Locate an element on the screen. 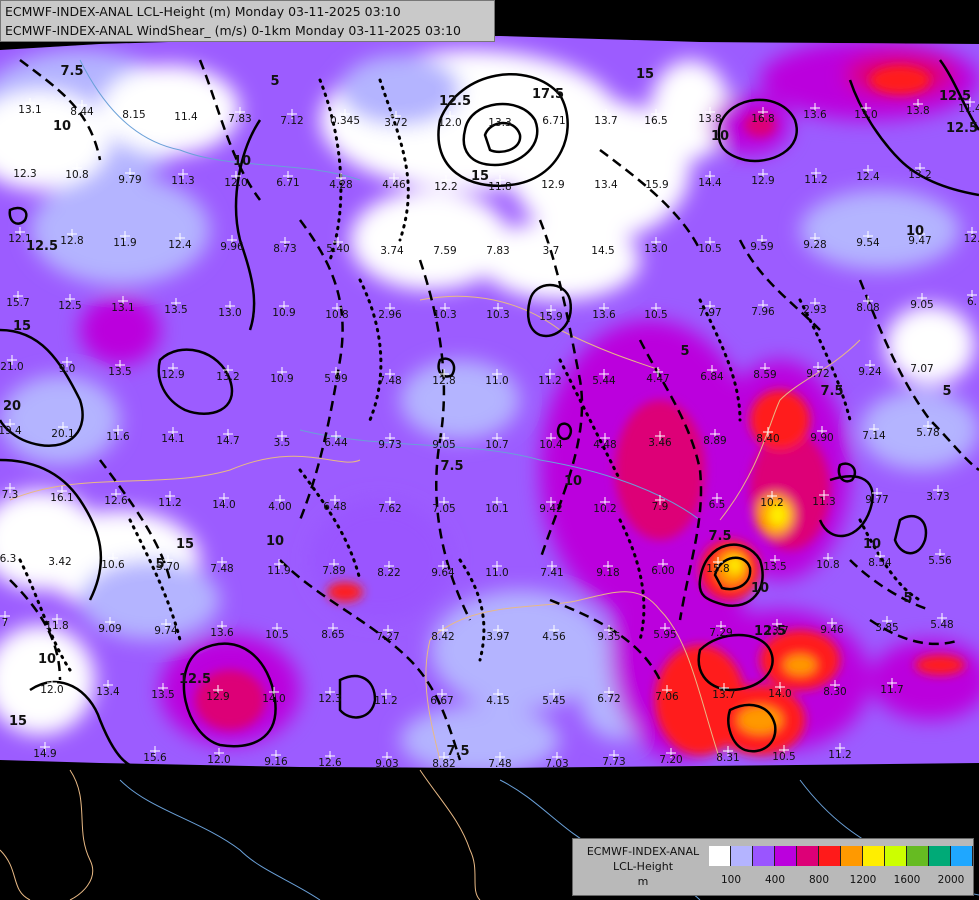  legend-tick: 800 is located at coordinates (819, 880).